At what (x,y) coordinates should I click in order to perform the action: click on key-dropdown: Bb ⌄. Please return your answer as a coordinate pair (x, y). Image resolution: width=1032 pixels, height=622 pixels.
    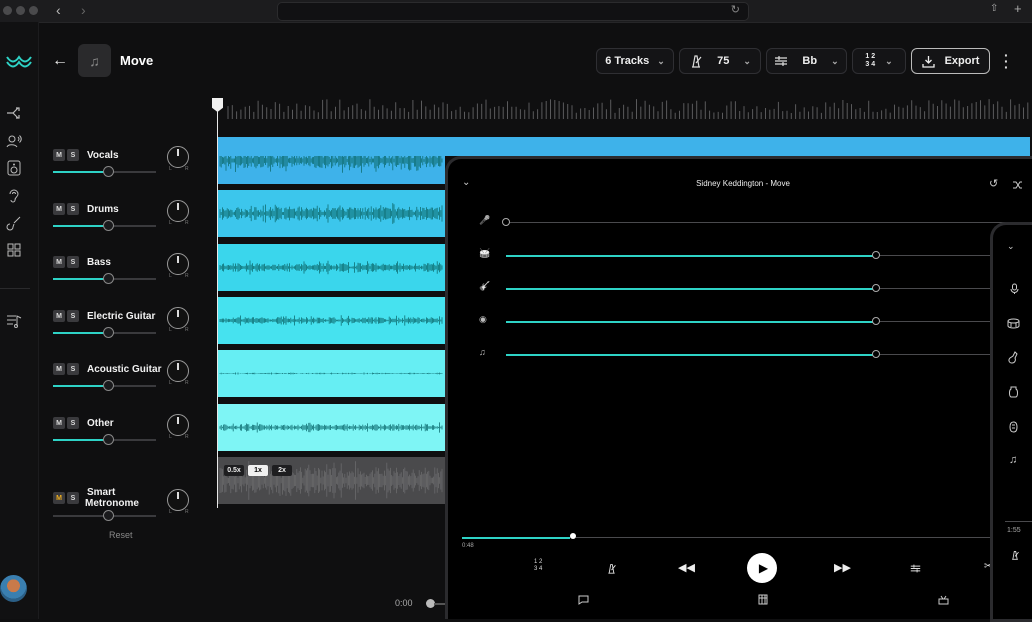
    Looking at the image, I should click on (806, 61).